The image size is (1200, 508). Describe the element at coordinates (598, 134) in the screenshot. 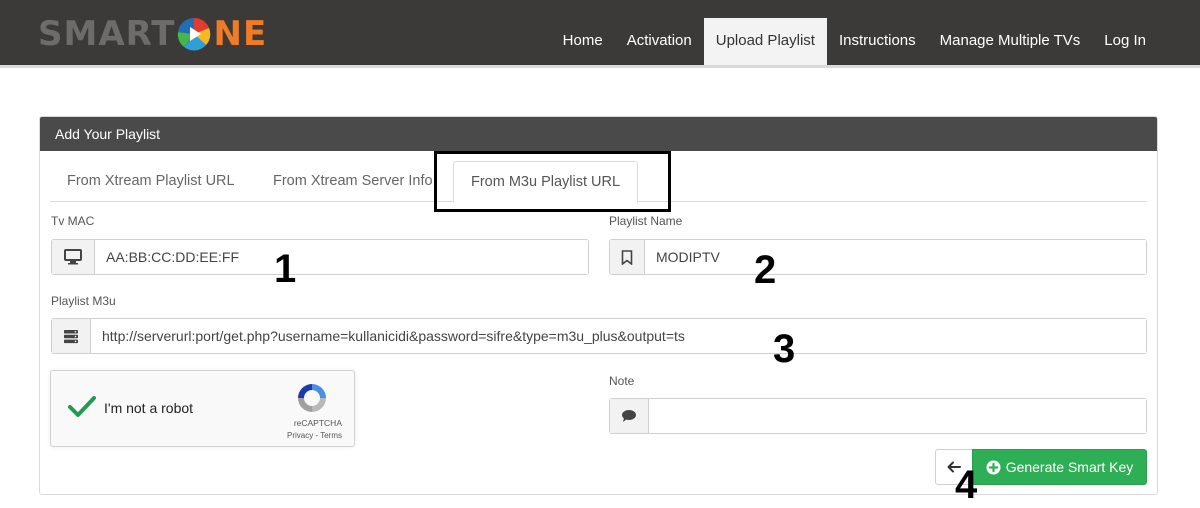

I see `panel-title: Add Your Playlist` at that location.